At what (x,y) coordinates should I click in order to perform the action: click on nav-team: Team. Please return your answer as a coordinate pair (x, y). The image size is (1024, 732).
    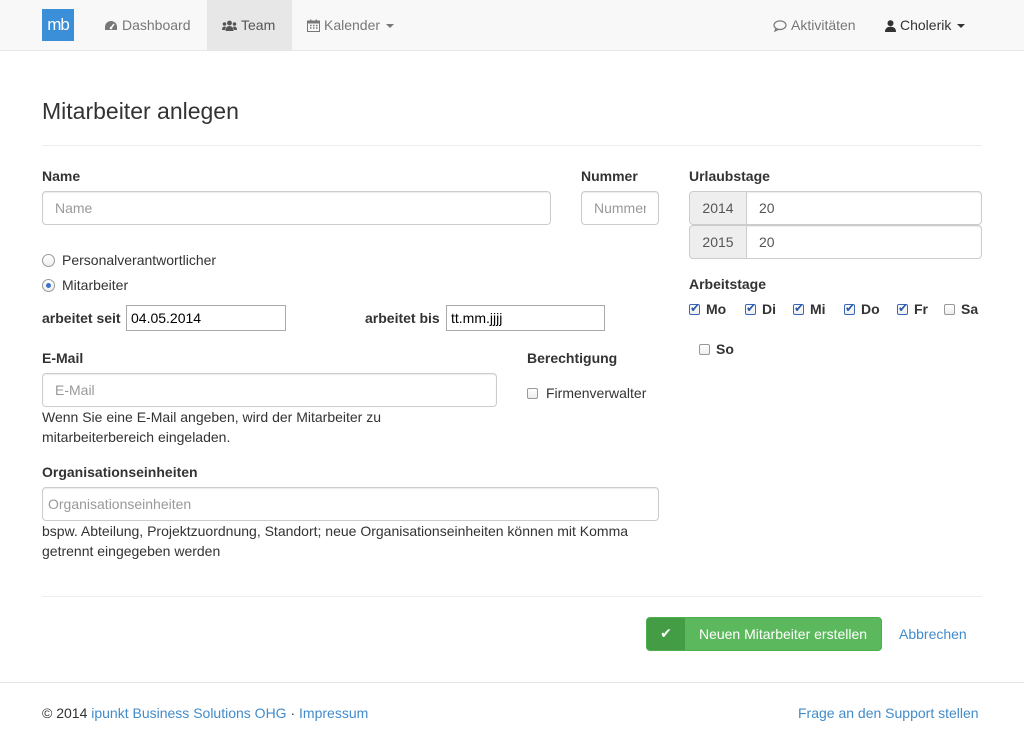
    Looking at the image, I should click on (249, 25).